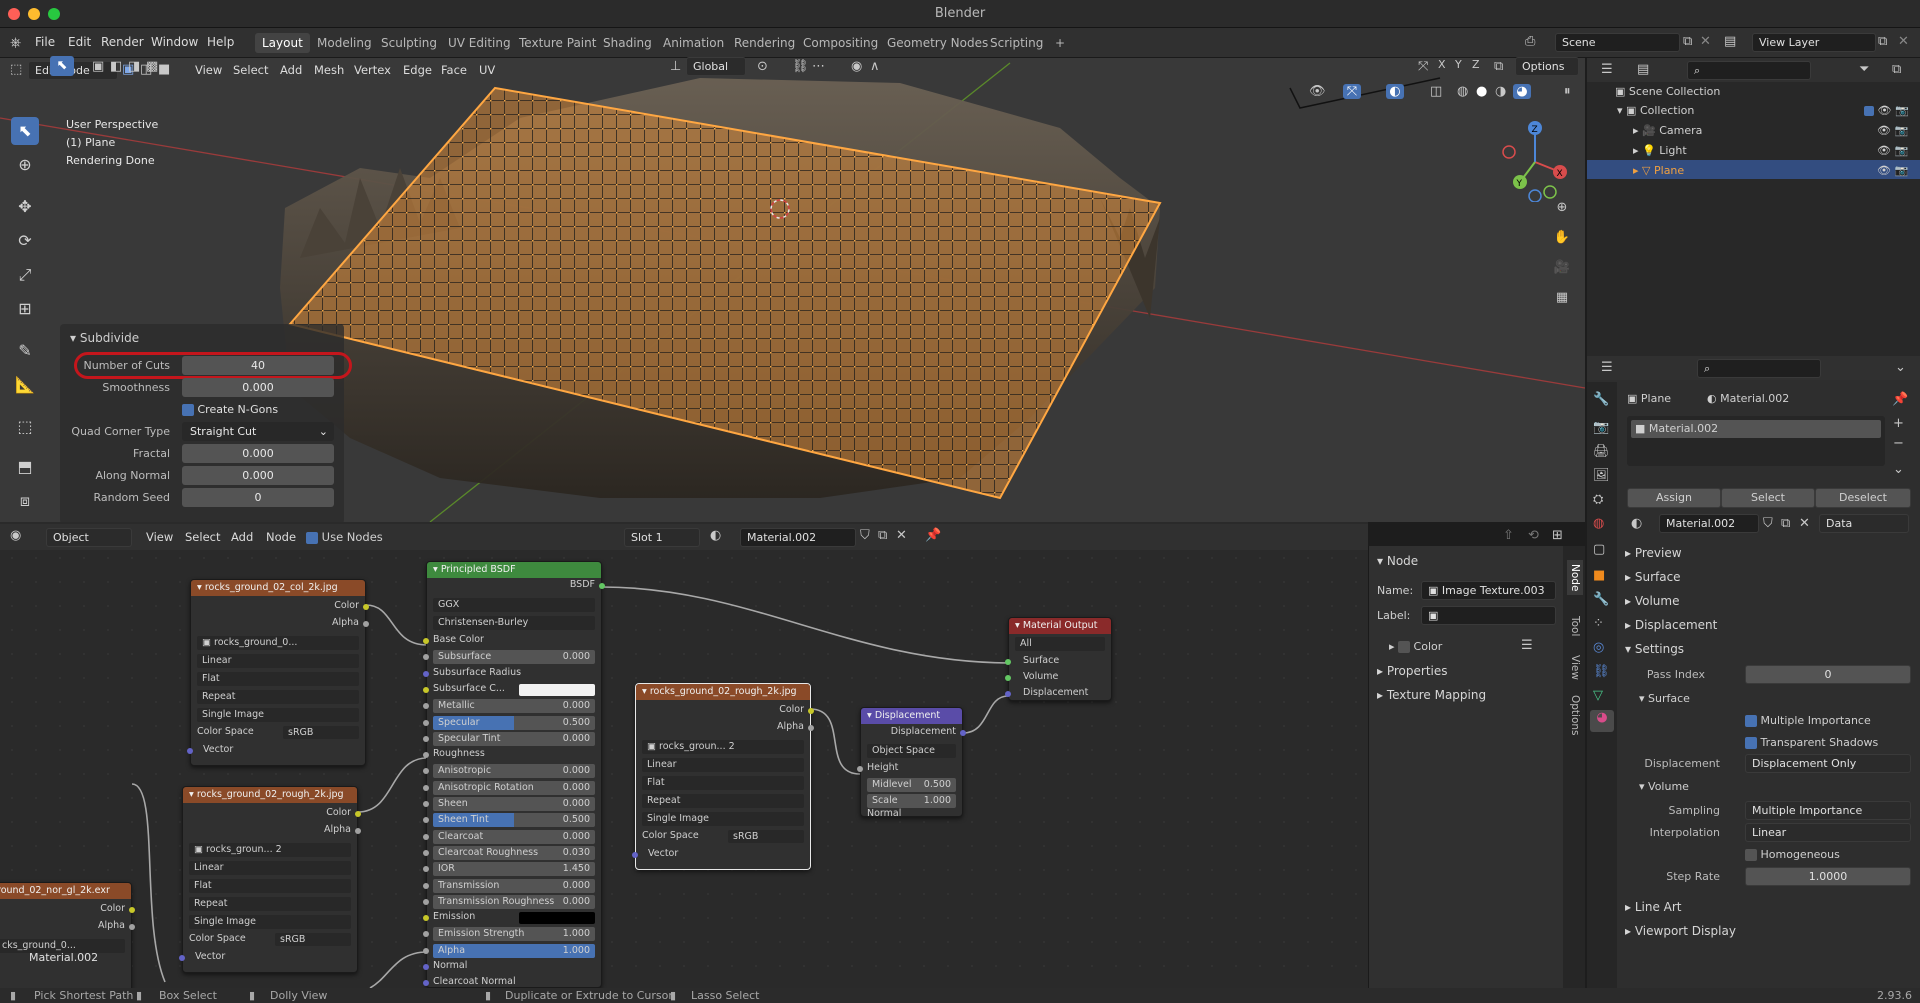  I want to click on object-type-selector: Object, so click(89, 537).